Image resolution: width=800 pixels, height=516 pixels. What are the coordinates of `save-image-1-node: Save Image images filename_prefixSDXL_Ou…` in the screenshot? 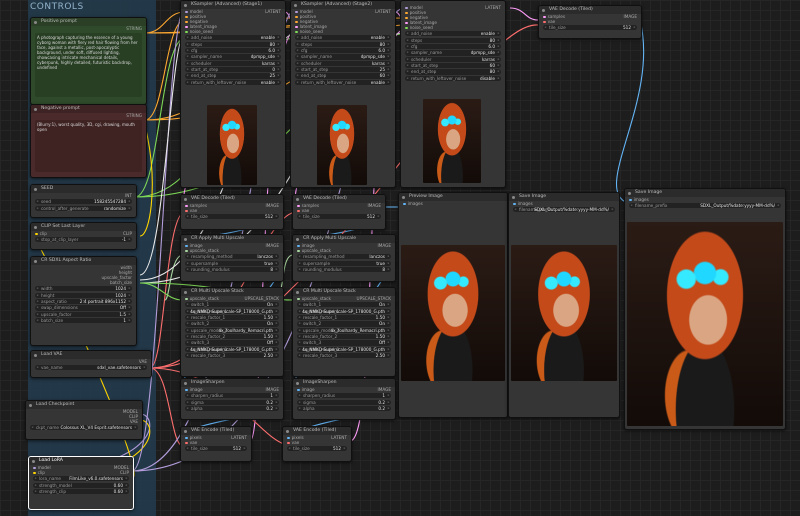 It's located at (564, 305).